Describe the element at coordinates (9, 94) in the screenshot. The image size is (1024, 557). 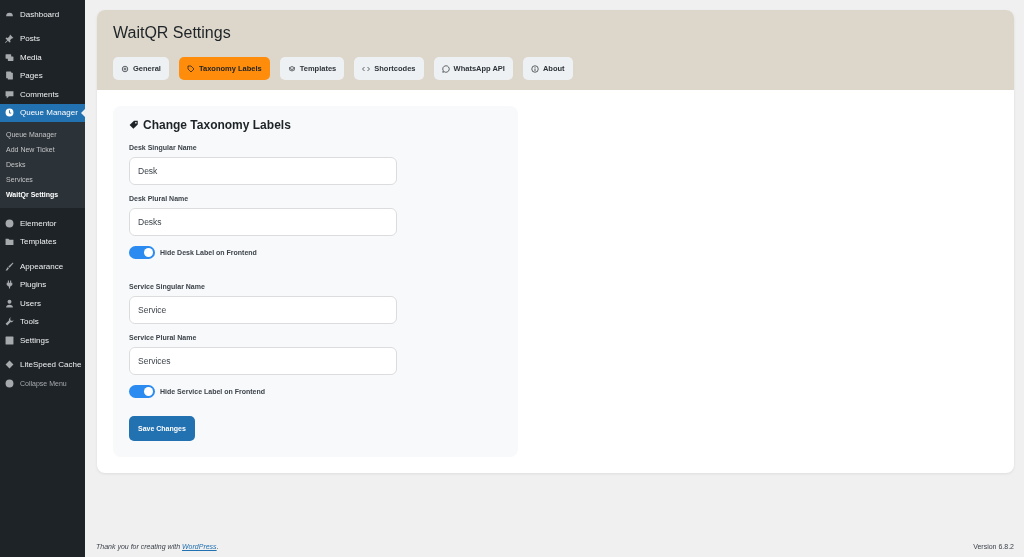
I see `speech-bubble-icon` at that location.